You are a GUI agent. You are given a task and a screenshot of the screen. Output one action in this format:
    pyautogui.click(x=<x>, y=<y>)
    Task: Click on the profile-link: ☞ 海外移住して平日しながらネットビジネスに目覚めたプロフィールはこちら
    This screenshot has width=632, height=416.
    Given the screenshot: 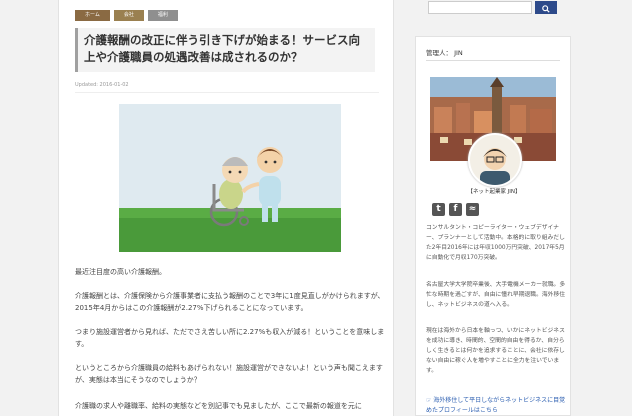 What is the action you would take?
    pyautogui.click(x=496, y=406)
    